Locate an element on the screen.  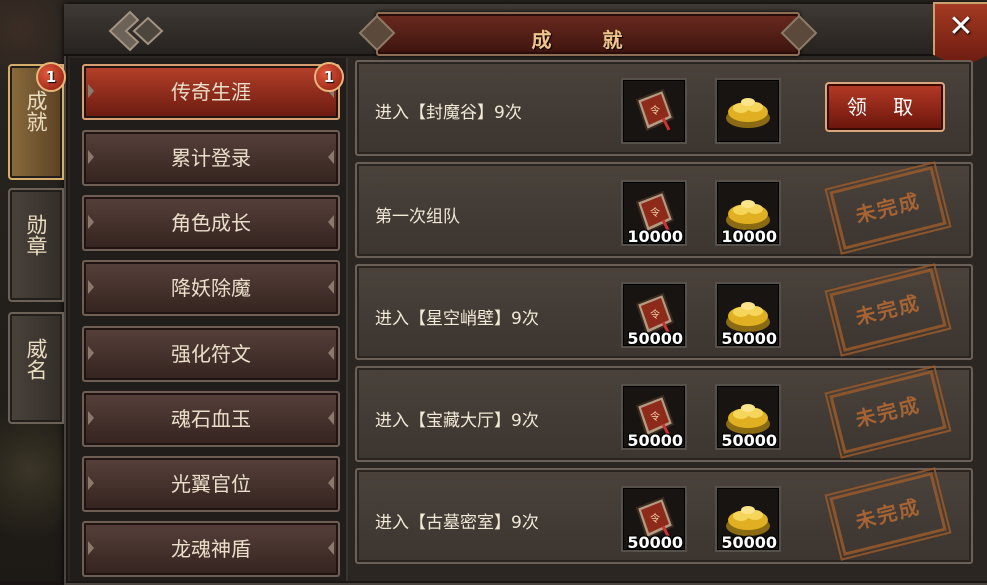
side-tab-badge: 1 is located at coordinates (51, 77).